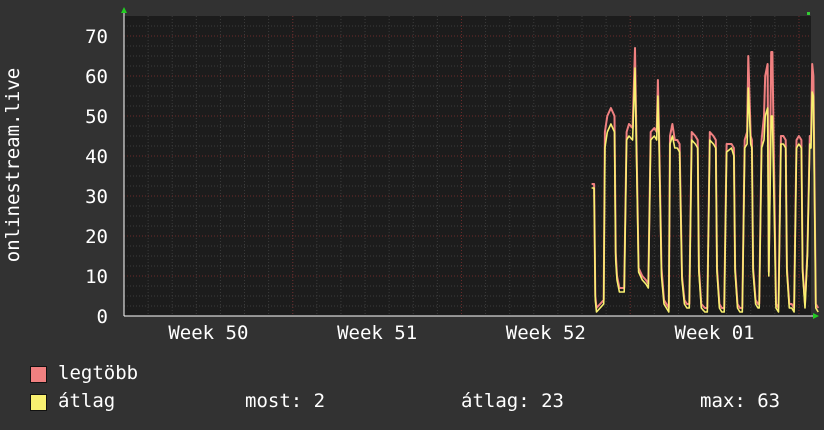 The image size is (824, 430). What do you see at coordinates (38, 402) in the screenshot?
I see `legend-swatch-atlag` at bounding box center [38, 402].